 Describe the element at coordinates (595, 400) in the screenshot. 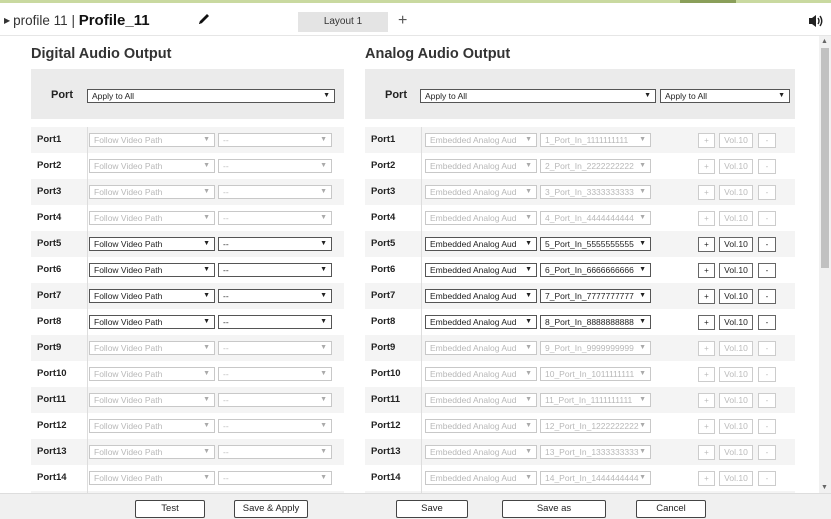

I see `analog-input-select: 11_Port_In_1111111111 ▼` at that location.